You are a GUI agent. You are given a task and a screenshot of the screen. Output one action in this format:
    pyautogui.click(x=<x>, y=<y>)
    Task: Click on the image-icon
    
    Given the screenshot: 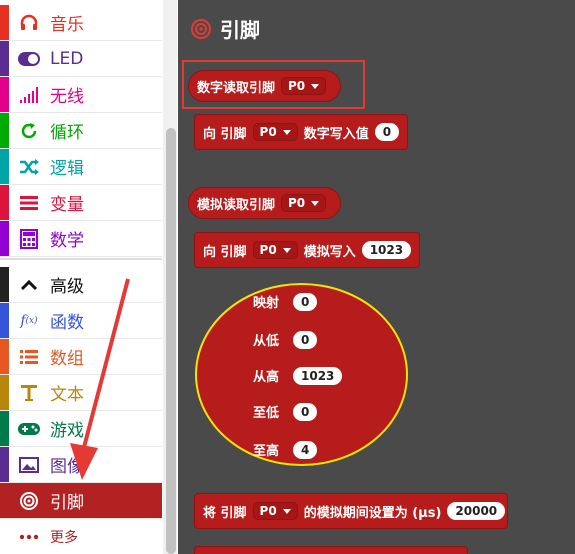 What is the action you would take?
    pyautogui.click(x=29, y=465)
    